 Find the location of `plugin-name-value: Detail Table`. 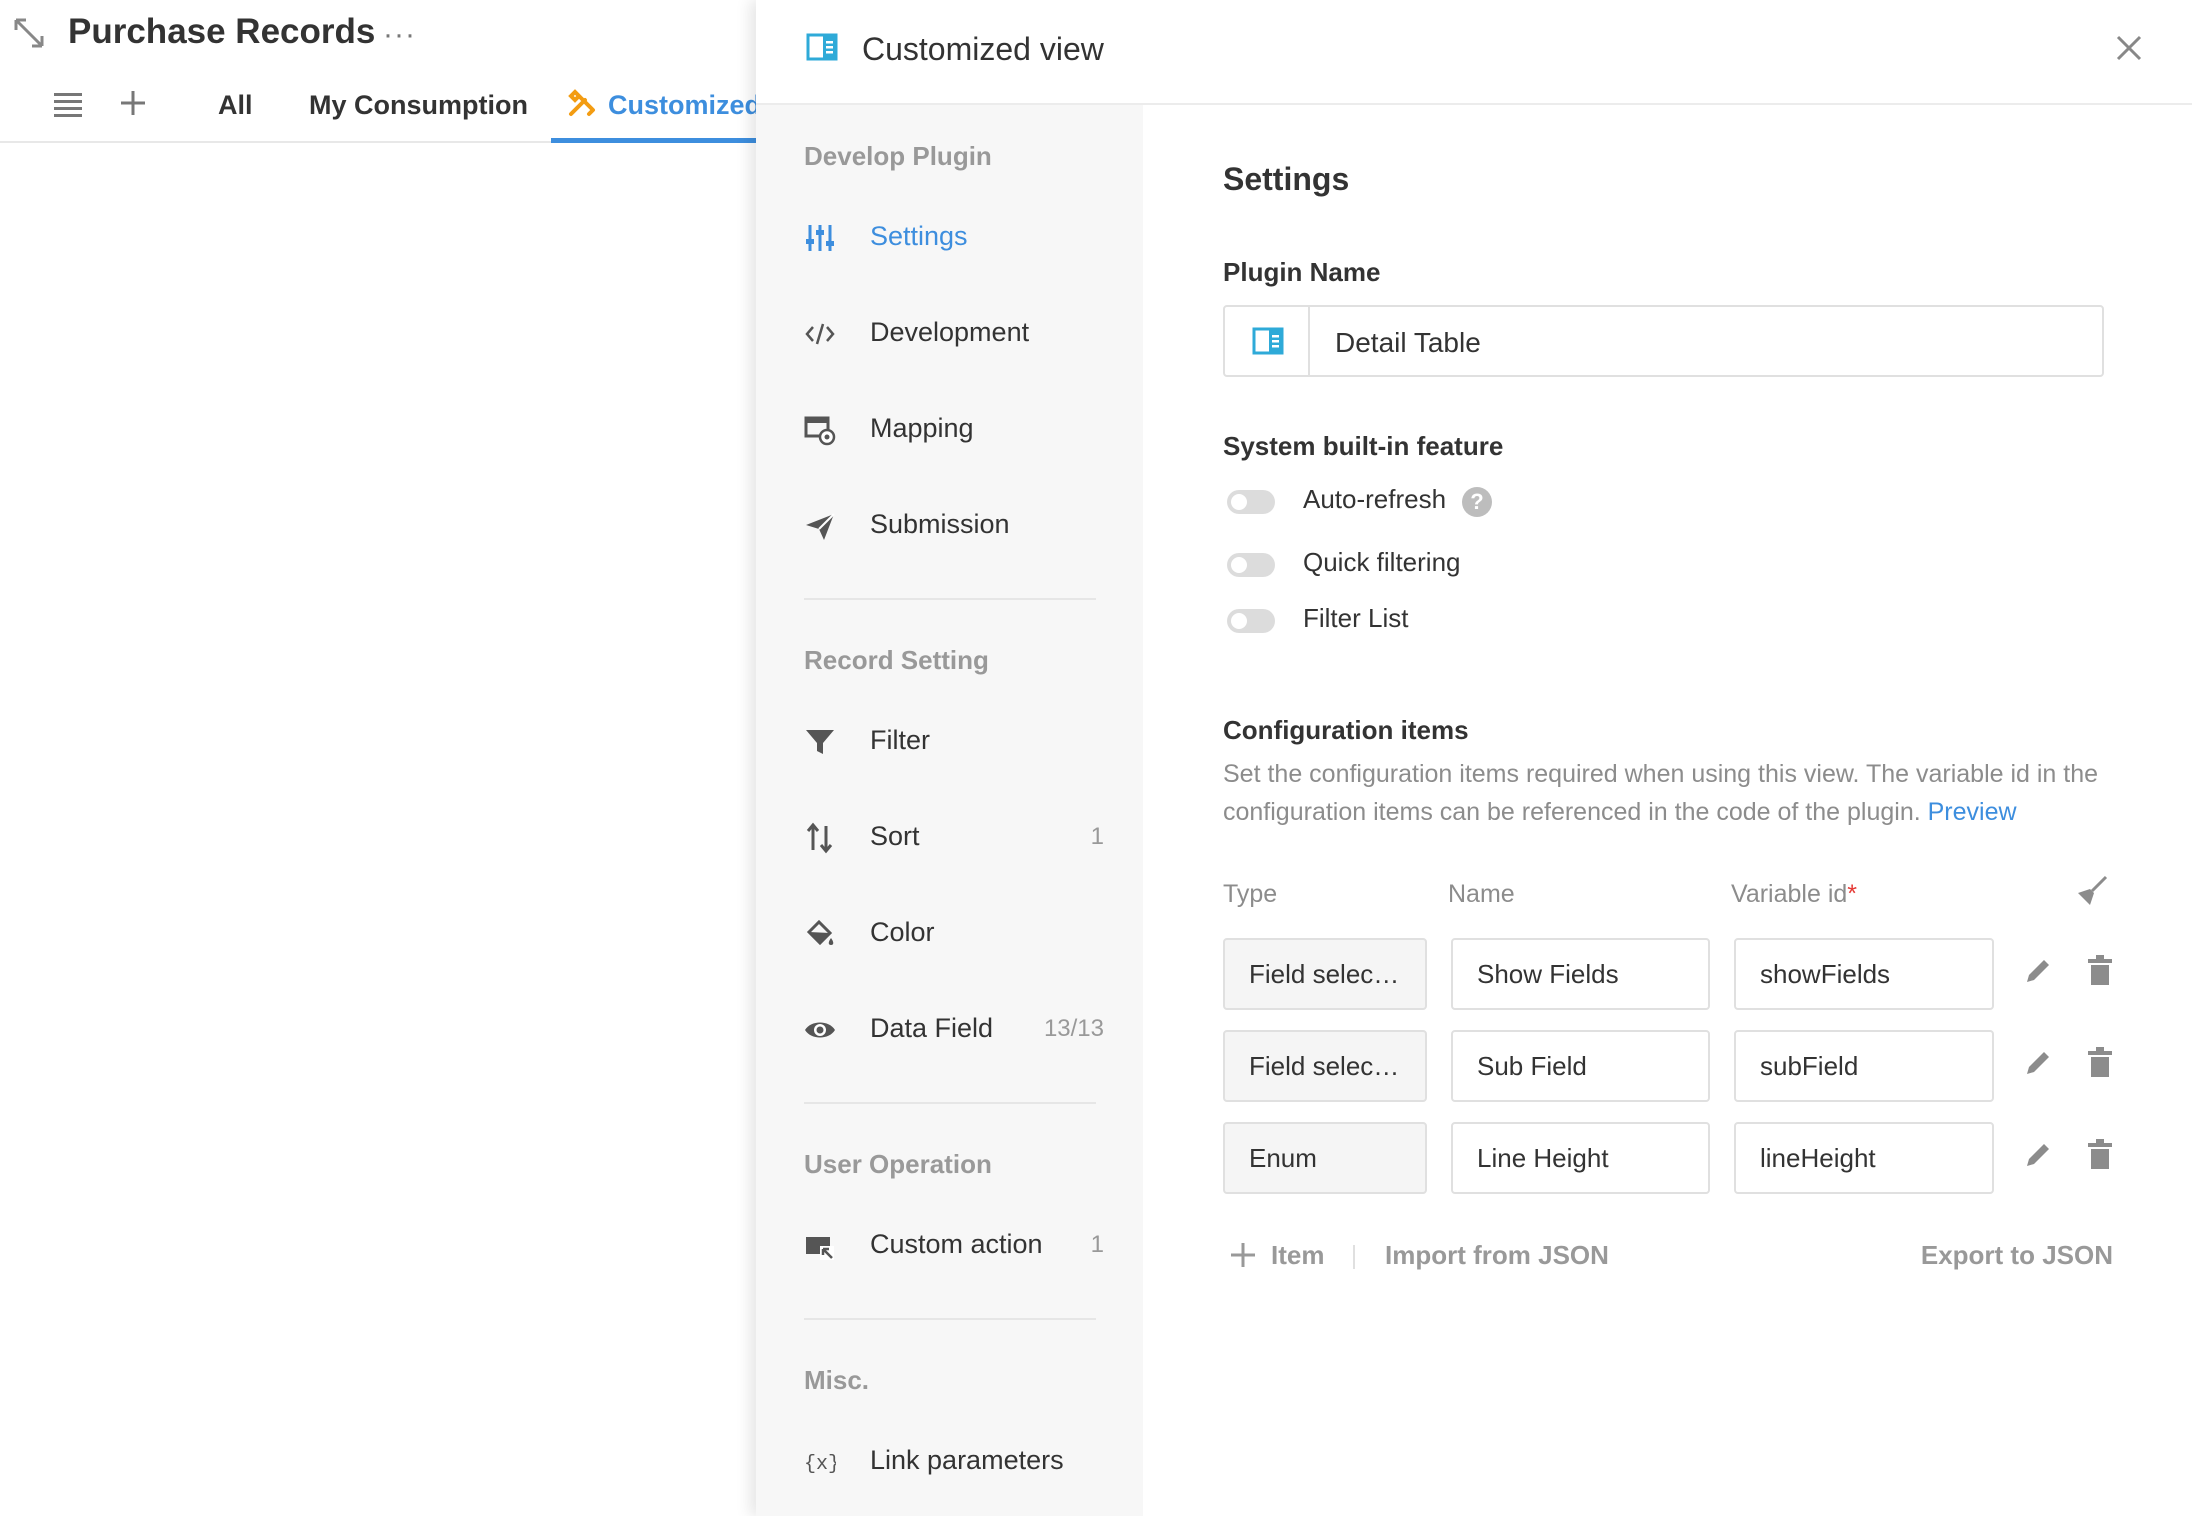

plugin-name-value: Detail Table is located at coordinates (1408, 342).